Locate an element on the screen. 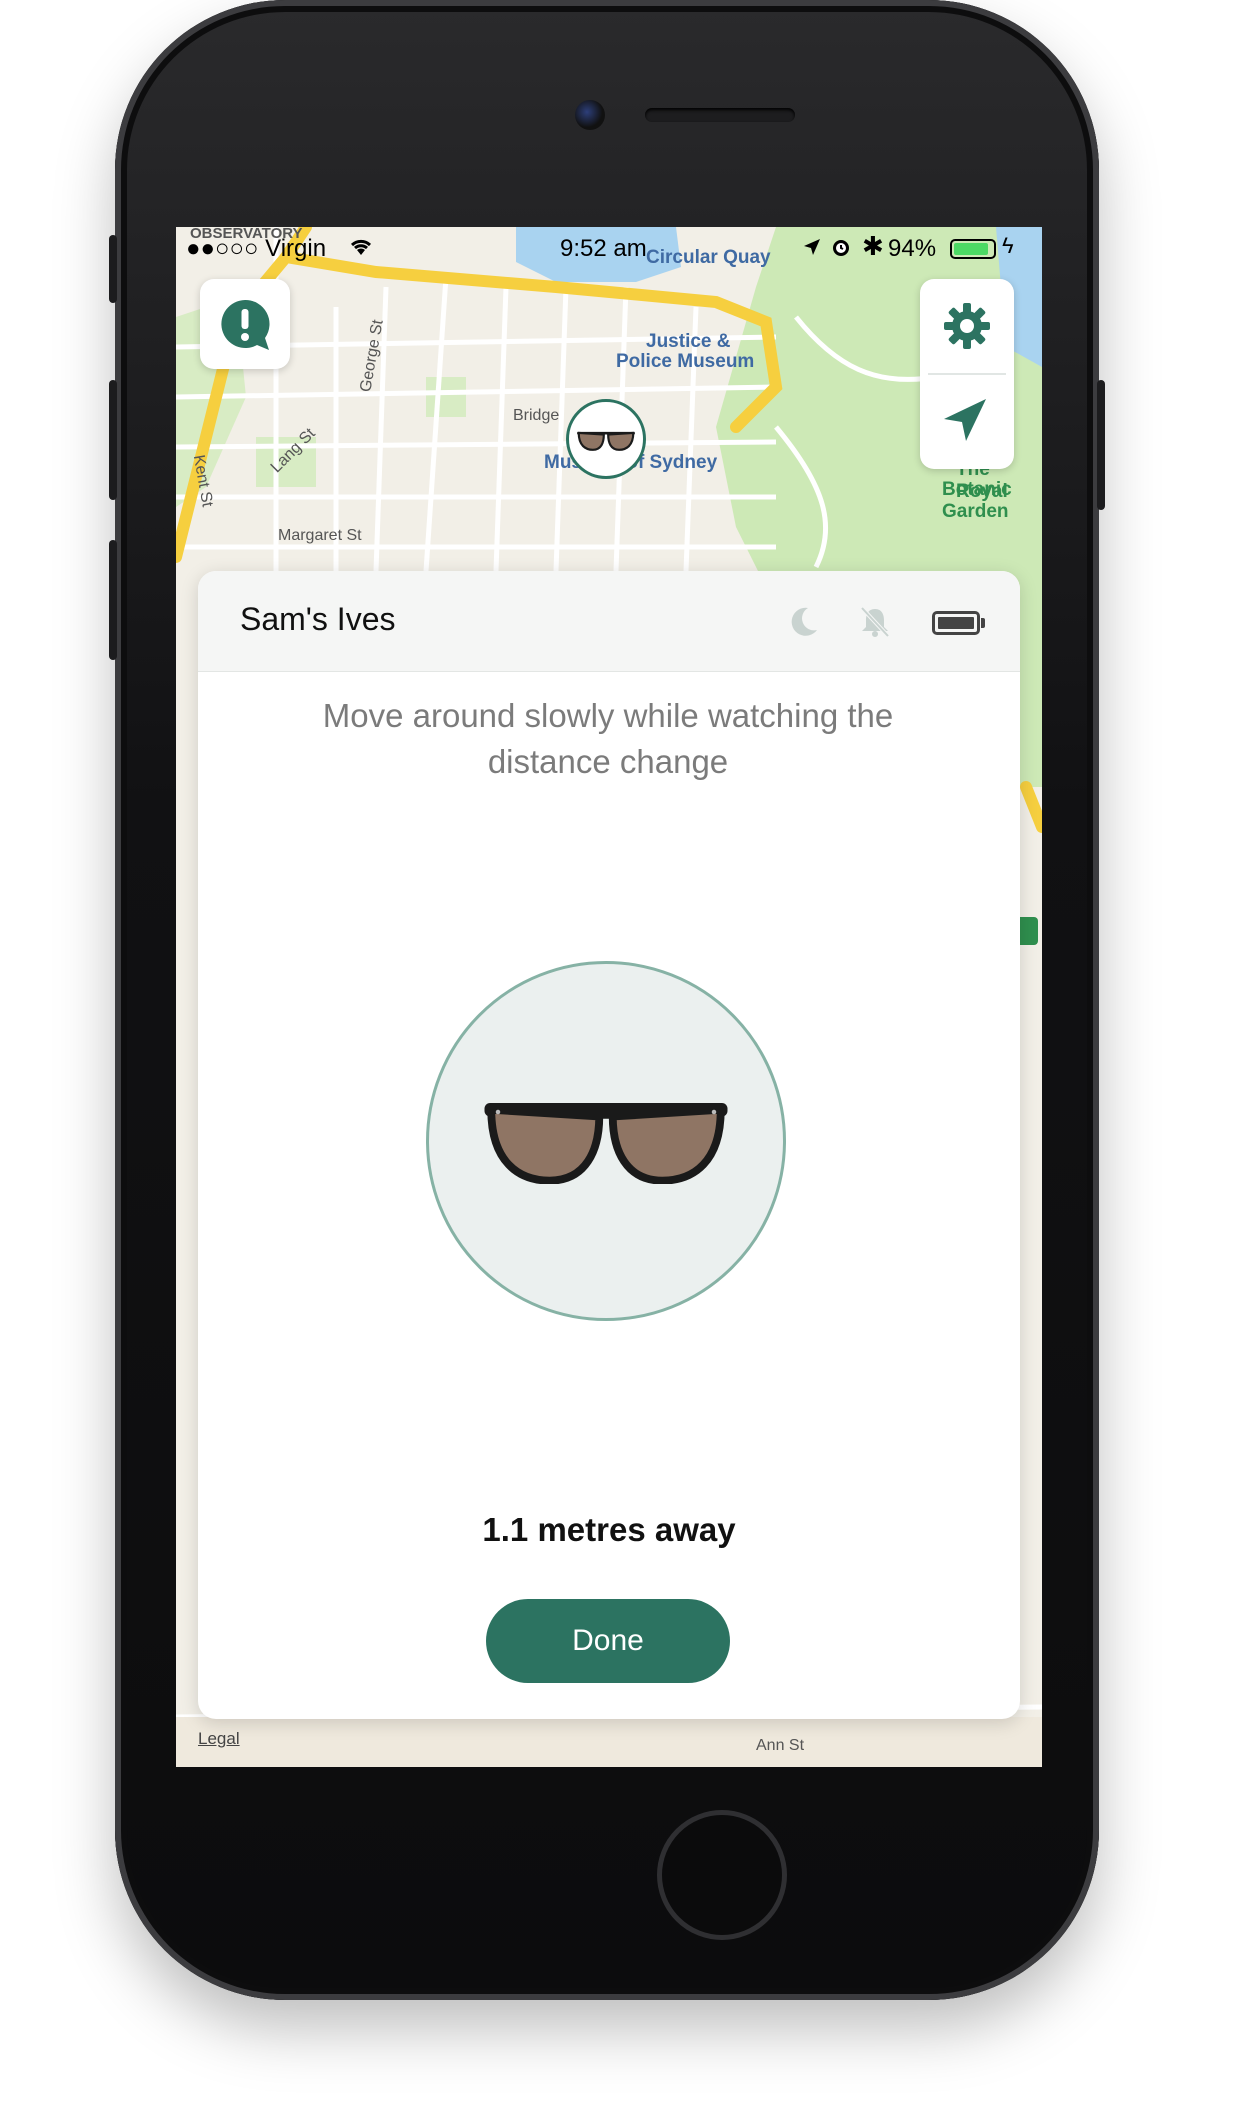 This screenshot has width=1240, height=2126. status-bar: ●●○○○ Virgin 9:52 am ✱ 94% ϟ is located at coordinates (609, 251).